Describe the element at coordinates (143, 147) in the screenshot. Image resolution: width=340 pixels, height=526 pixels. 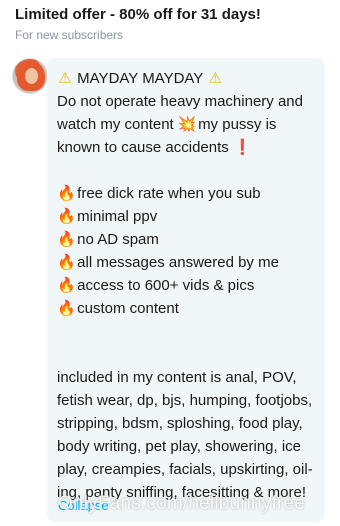
I see `message-text-part: known to cause accidents` at that location.